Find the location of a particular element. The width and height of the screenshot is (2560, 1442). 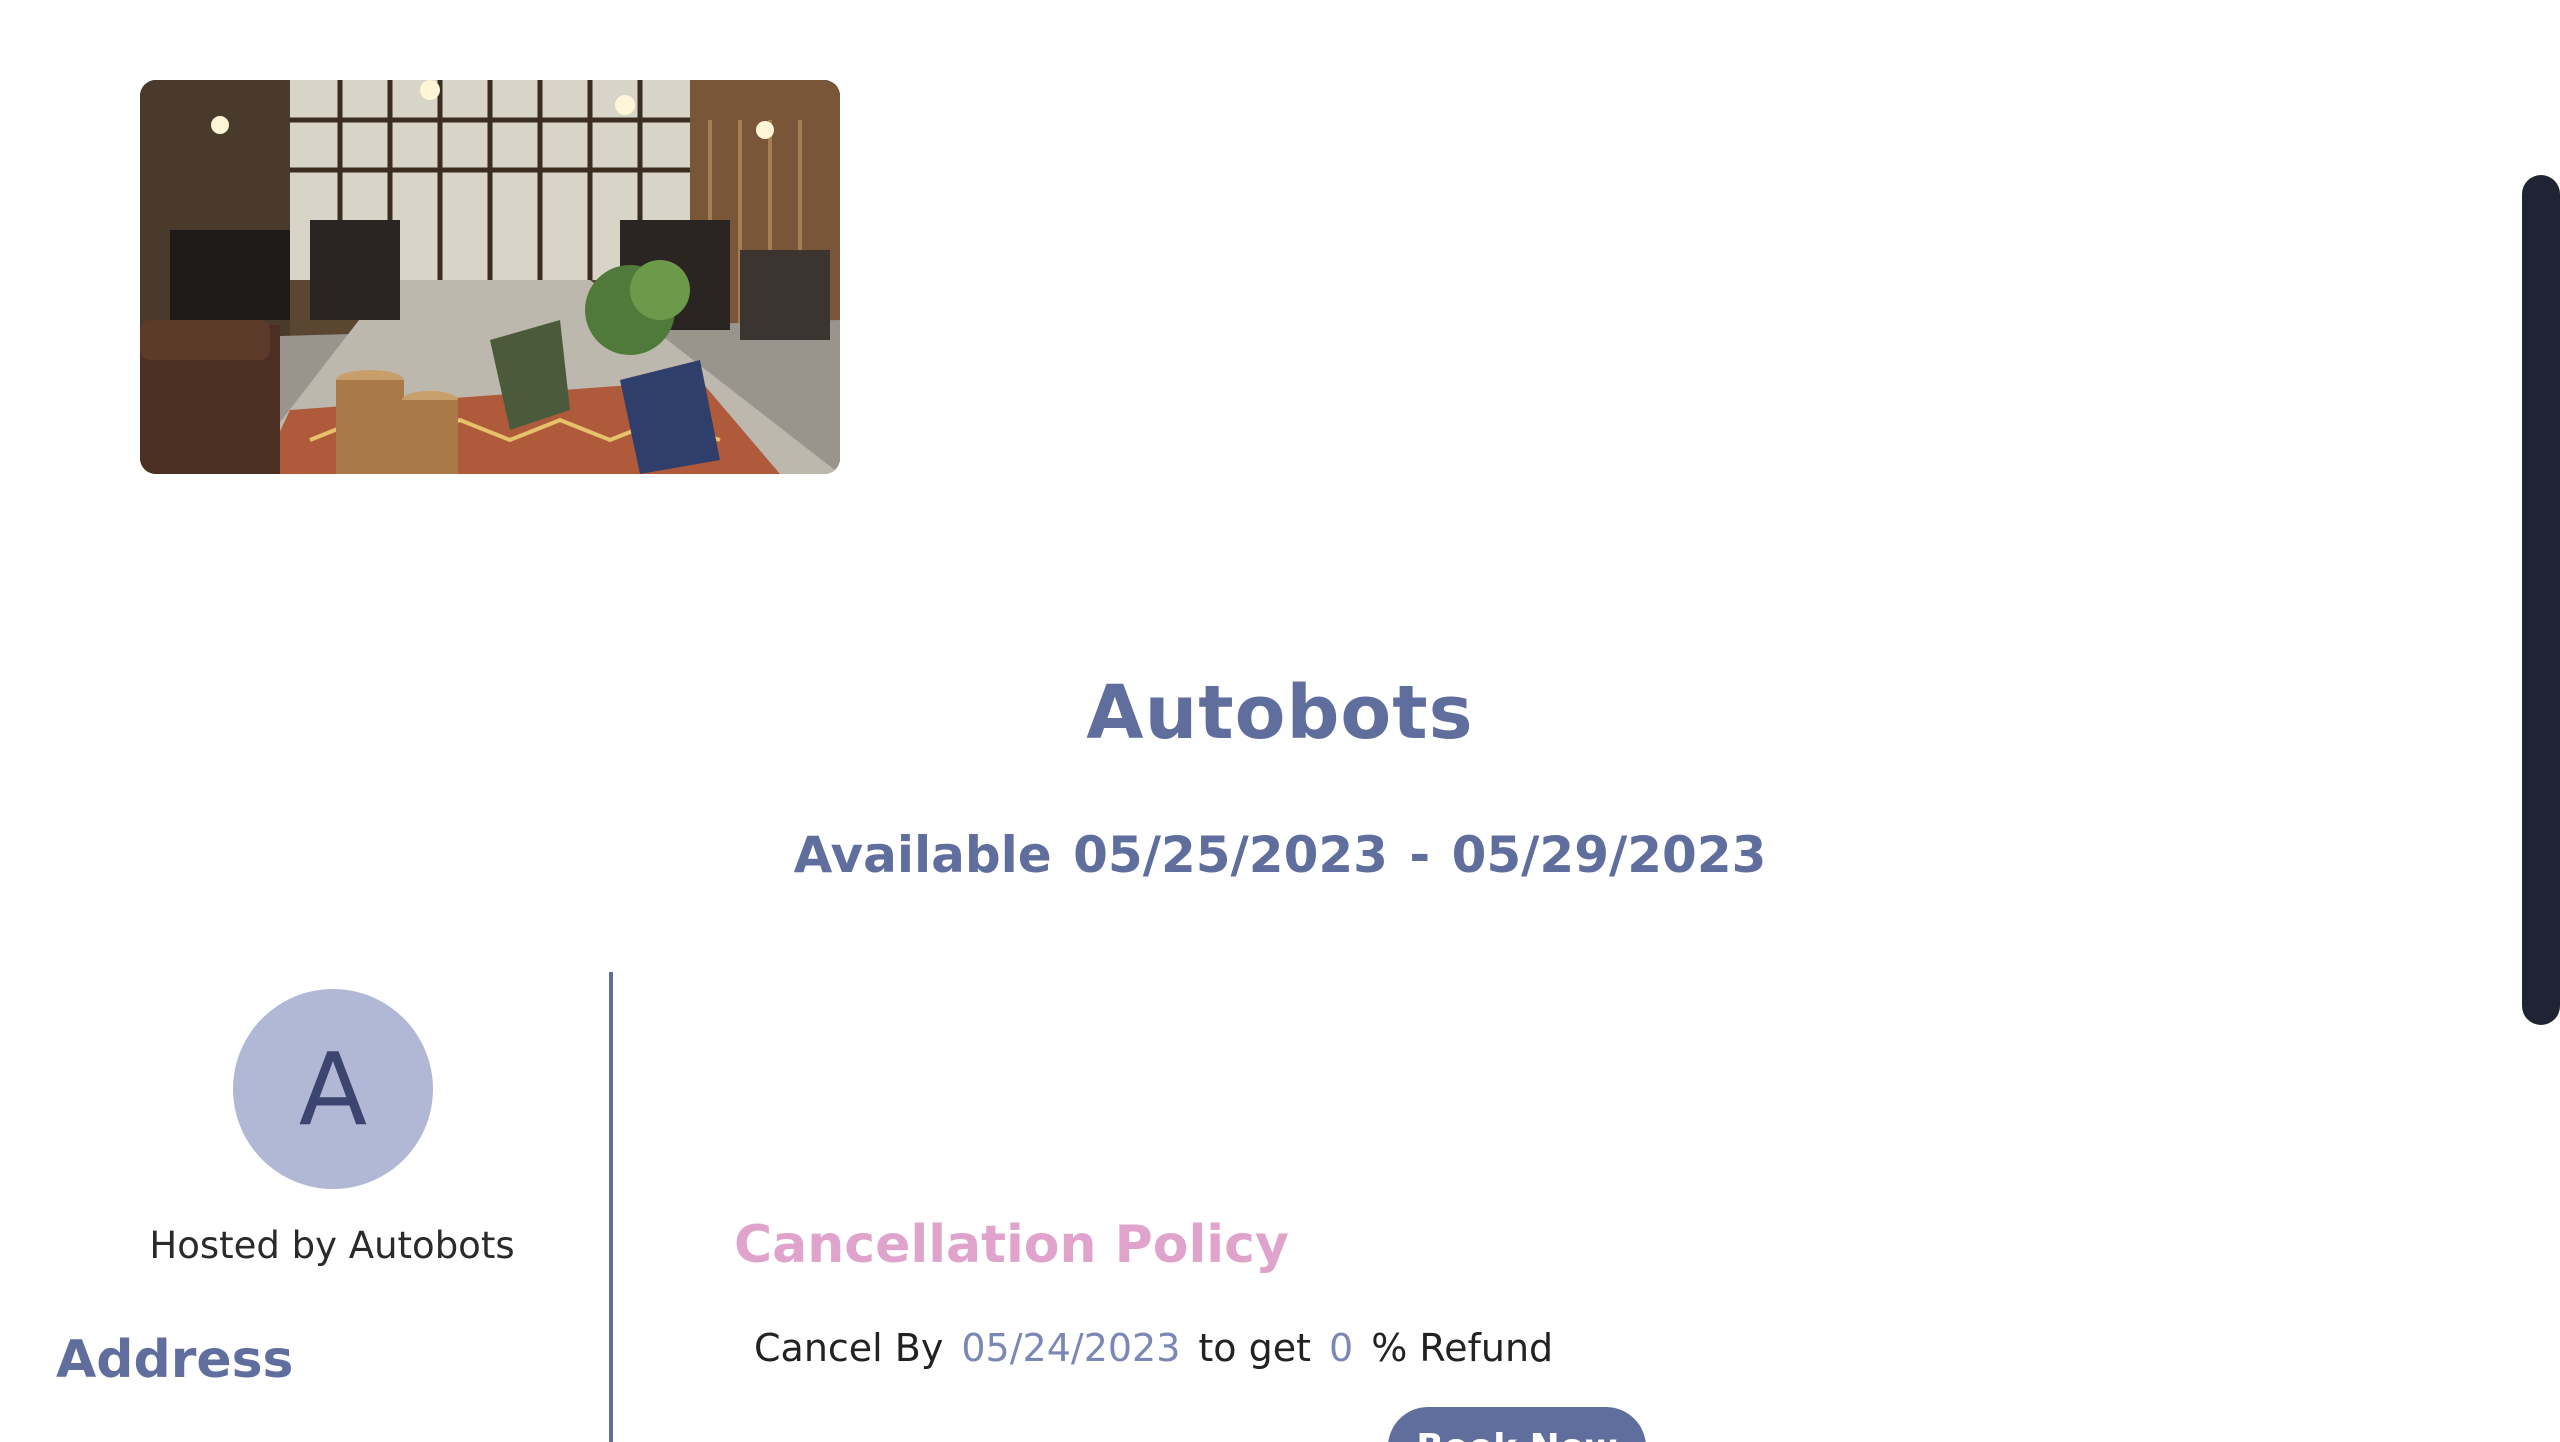

vertical-divider is located at coordinates (611, 1207).